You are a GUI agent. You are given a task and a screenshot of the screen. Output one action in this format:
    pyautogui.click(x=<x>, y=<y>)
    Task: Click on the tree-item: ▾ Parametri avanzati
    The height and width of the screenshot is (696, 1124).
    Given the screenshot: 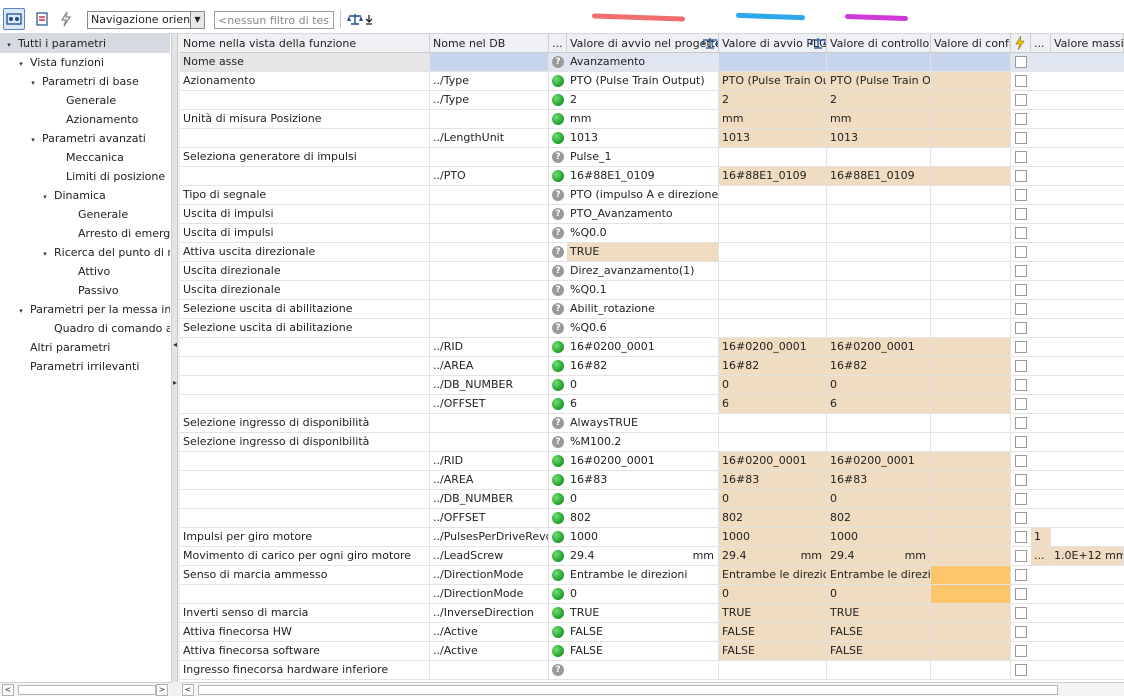 What is the action you would take?
    pyautogui.click(x=85, y=138)
    